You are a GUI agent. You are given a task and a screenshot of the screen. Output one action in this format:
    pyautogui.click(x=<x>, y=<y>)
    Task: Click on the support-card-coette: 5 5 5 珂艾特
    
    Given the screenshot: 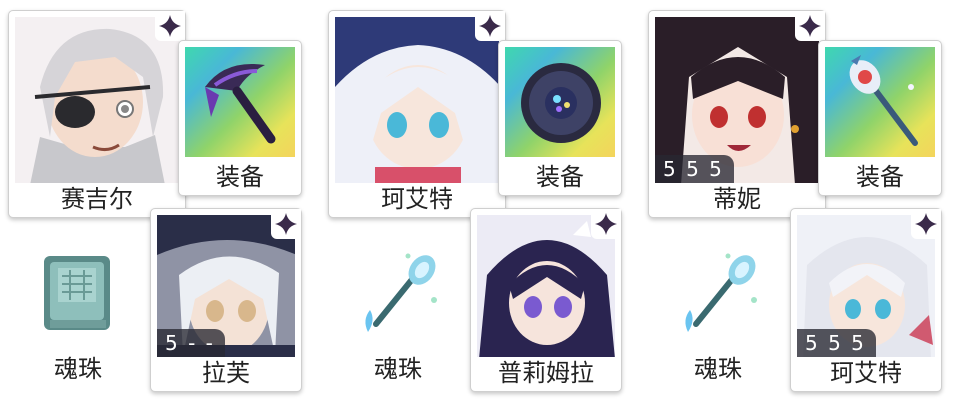 What is the action you would take?
    pyautogui.click(x=866, y=300)
    